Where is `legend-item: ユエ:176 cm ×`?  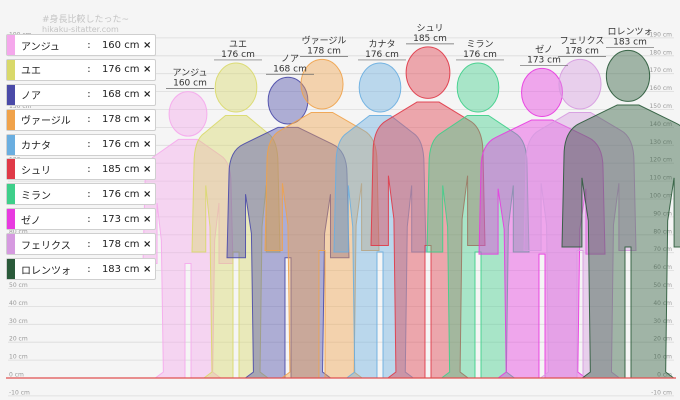
legend-item: ユエ:176 cm × is located at coordinates (81, 69).